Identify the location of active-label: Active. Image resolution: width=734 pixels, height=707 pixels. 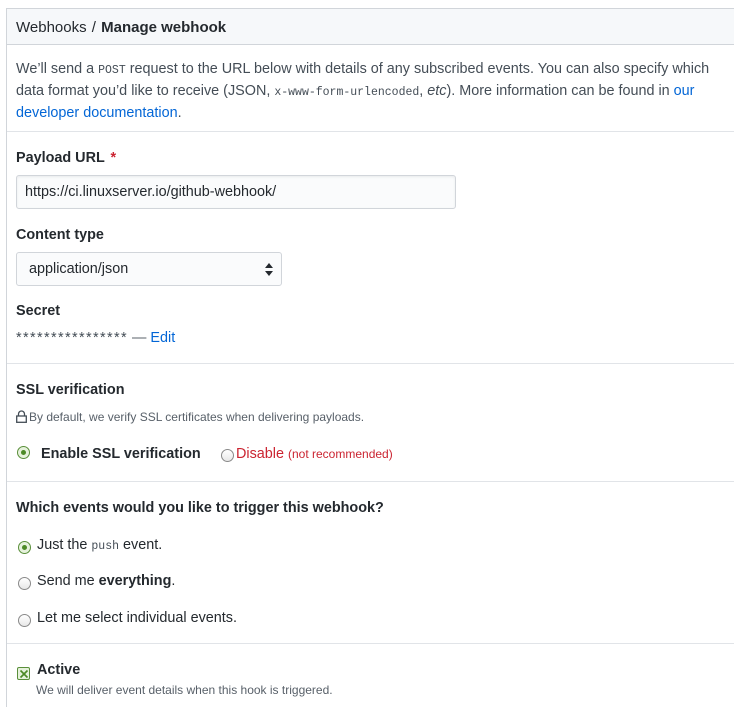
(58, 670).